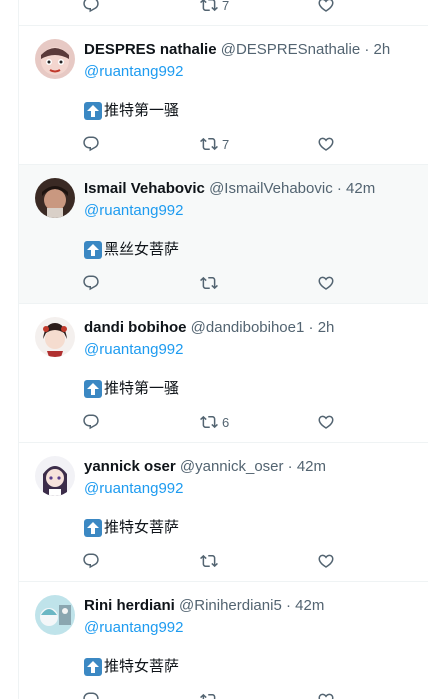 The image size is (428, 699). I want to click on tweet-header: DESPRES nathalie @DESPRESnathalie · 2h, so click(250, 50).